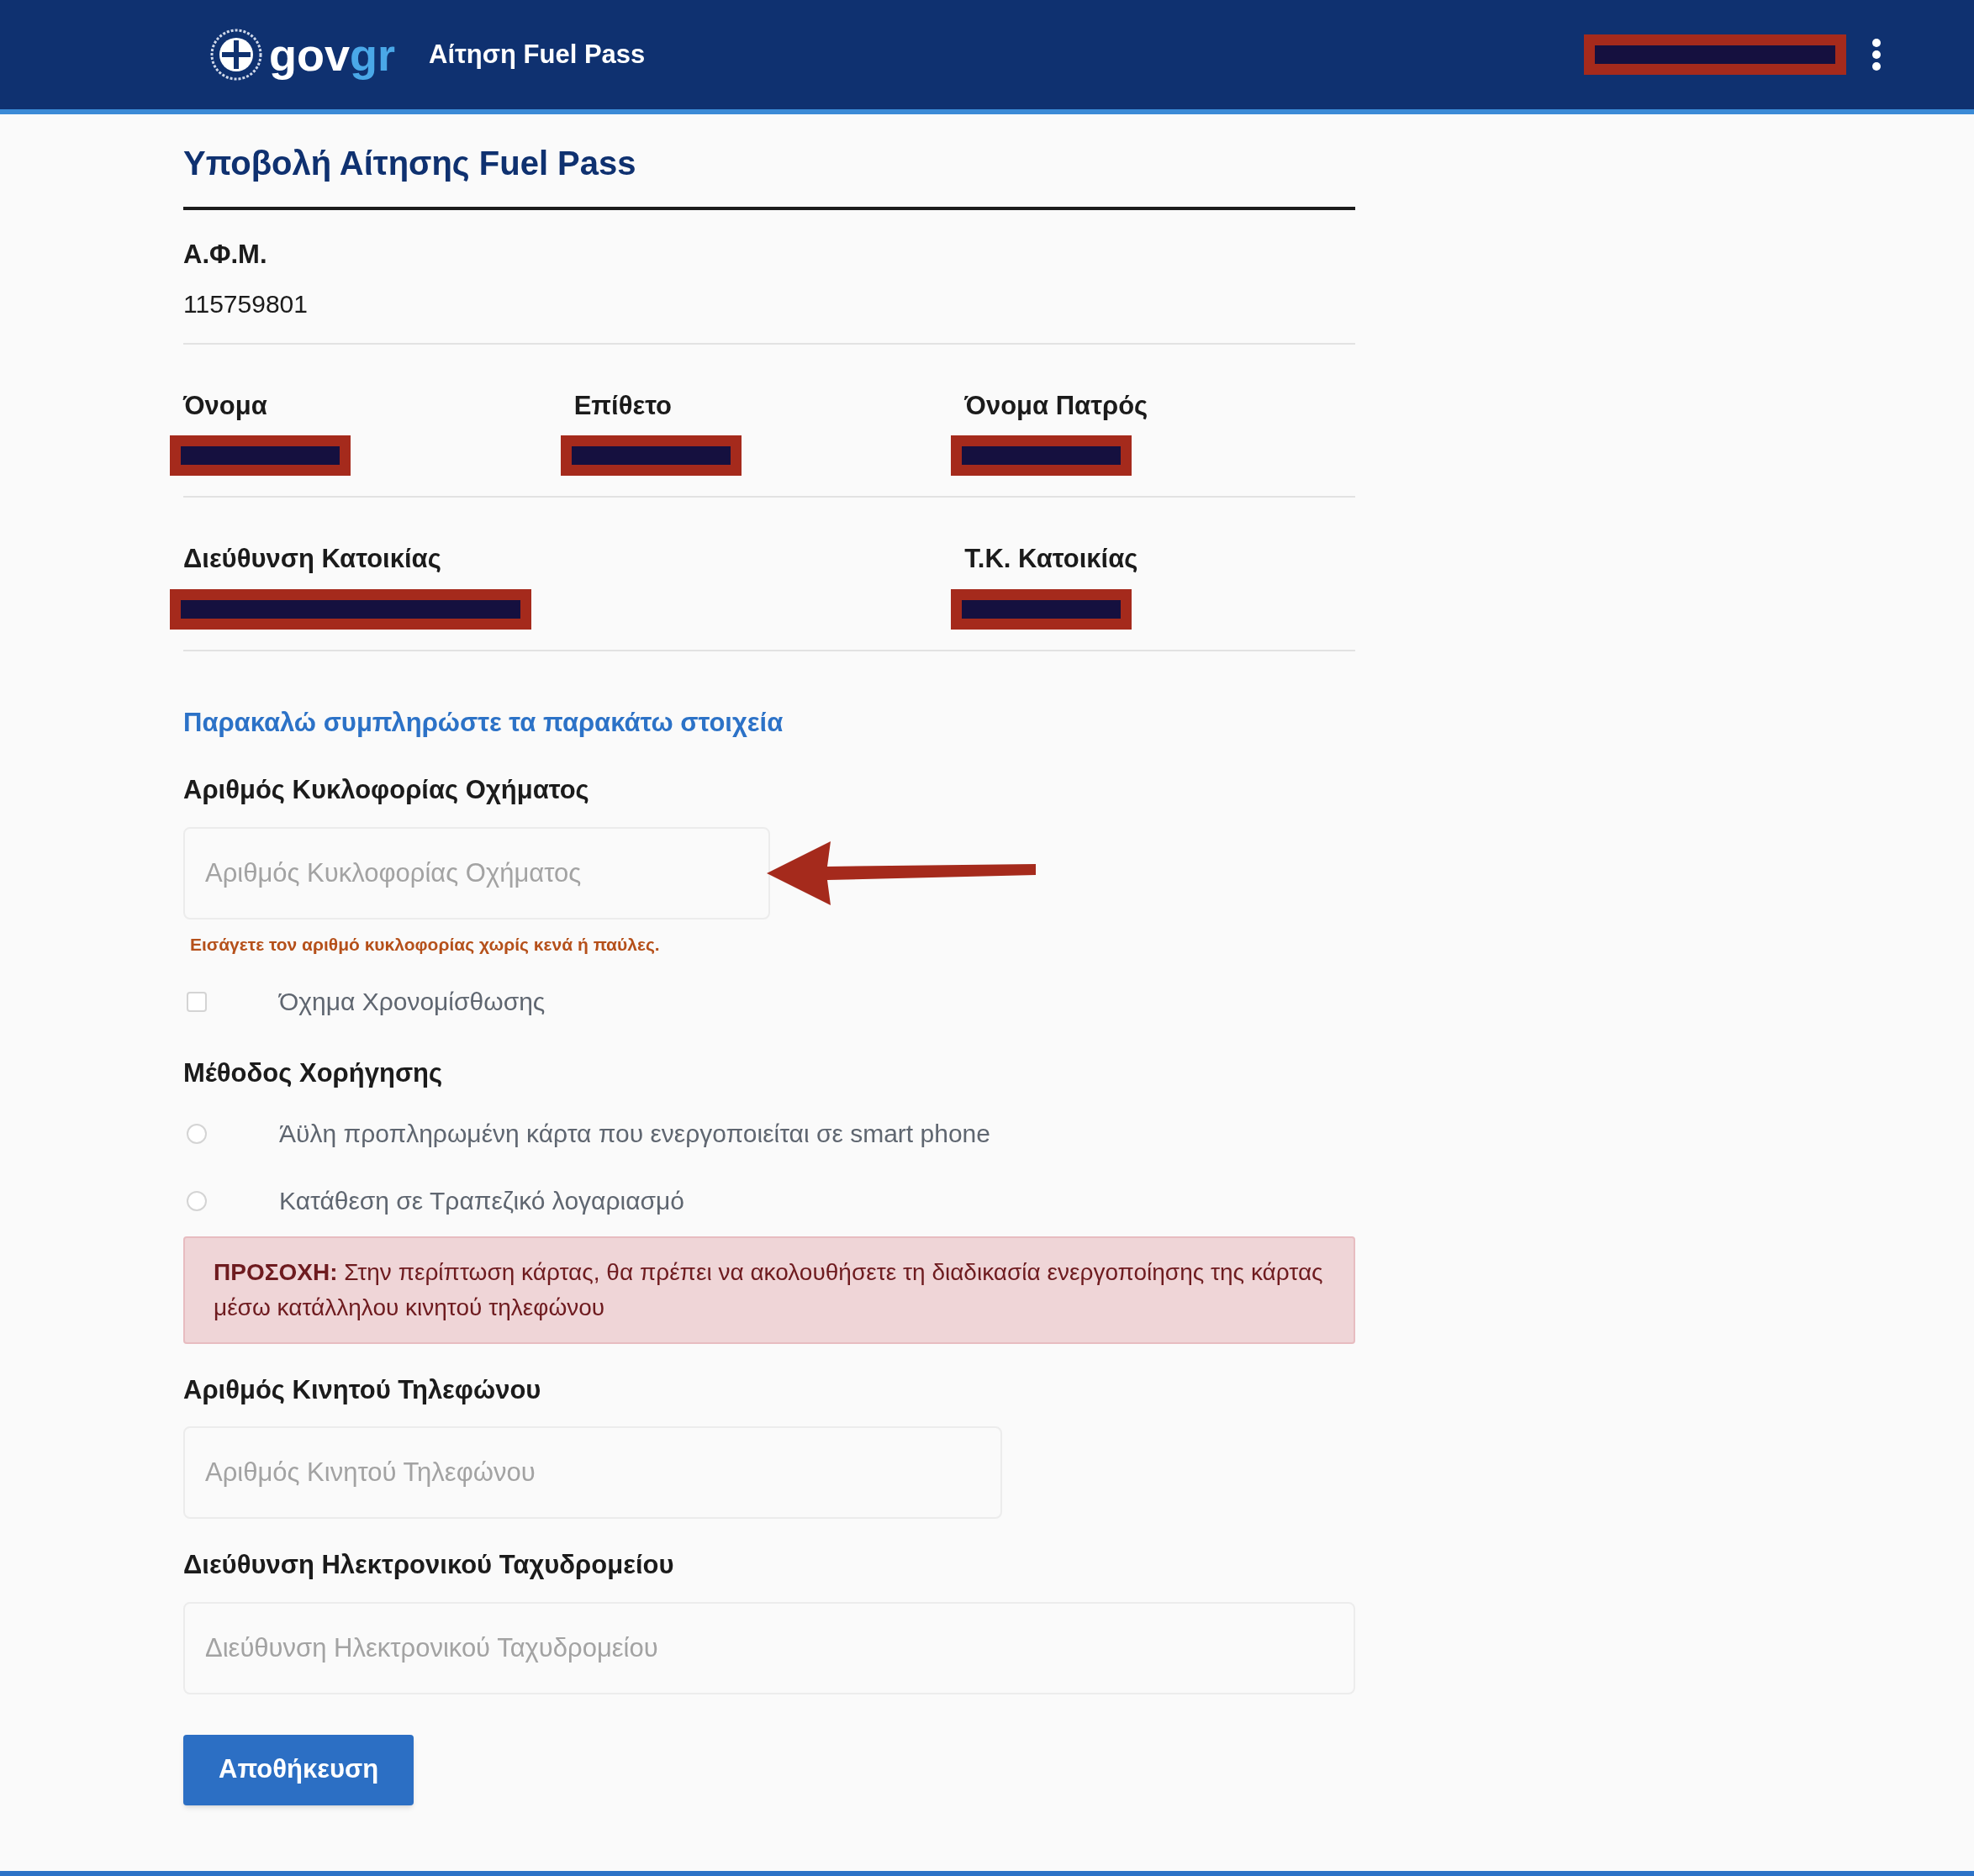 The image size is (1974, 1876). What do you see at coordinates (1056, 405) in the screenshot?
I see `field-label: Όνομα Πατρός` at bounding box center [1056, 405].